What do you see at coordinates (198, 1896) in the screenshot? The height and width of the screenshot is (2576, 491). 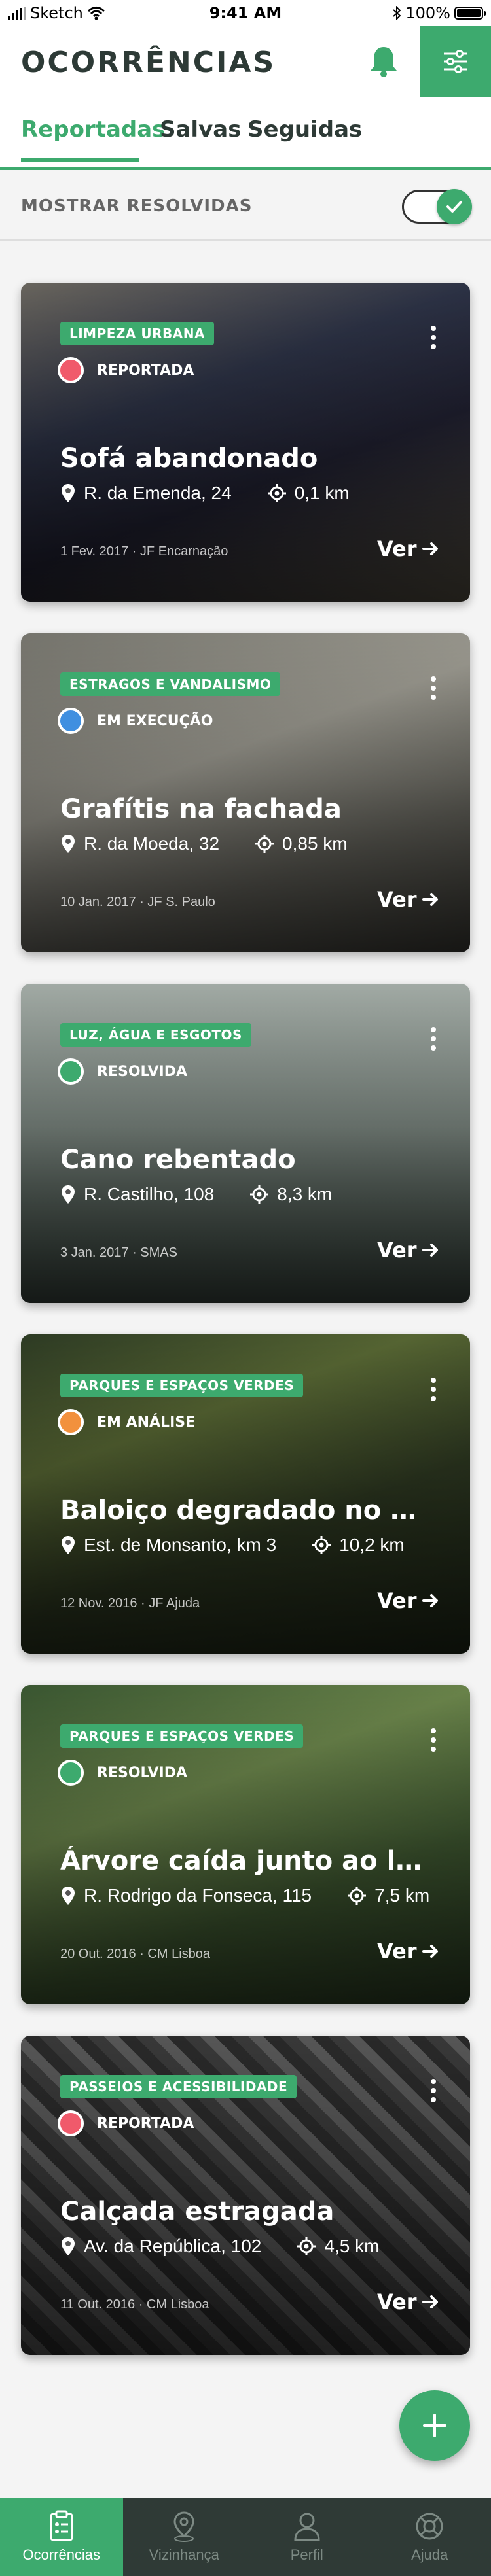 I see `occurrence-address: R. Rodrigo da Fonseca, 115` at bounding box center [198, 1896].